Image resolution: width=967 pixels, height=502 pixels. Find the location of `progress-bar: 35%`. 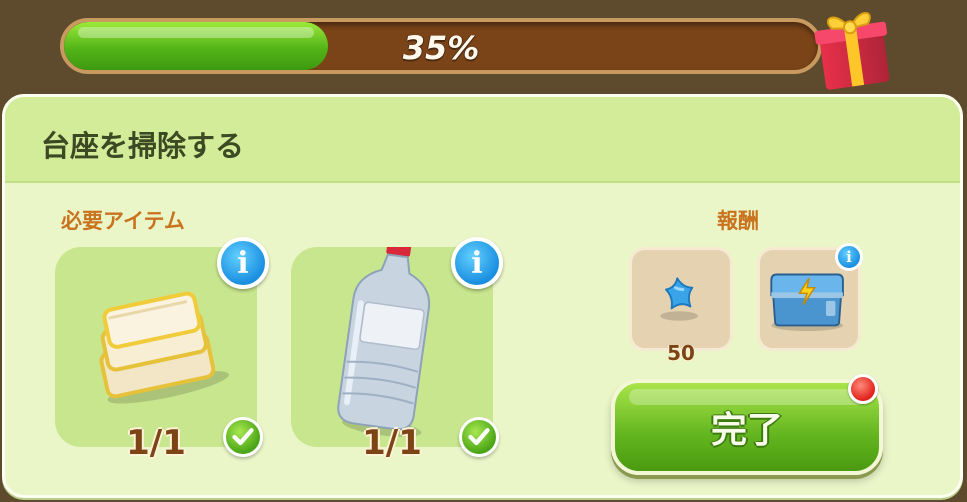

progress-bar: 35% is located at coordinates (441, 46).